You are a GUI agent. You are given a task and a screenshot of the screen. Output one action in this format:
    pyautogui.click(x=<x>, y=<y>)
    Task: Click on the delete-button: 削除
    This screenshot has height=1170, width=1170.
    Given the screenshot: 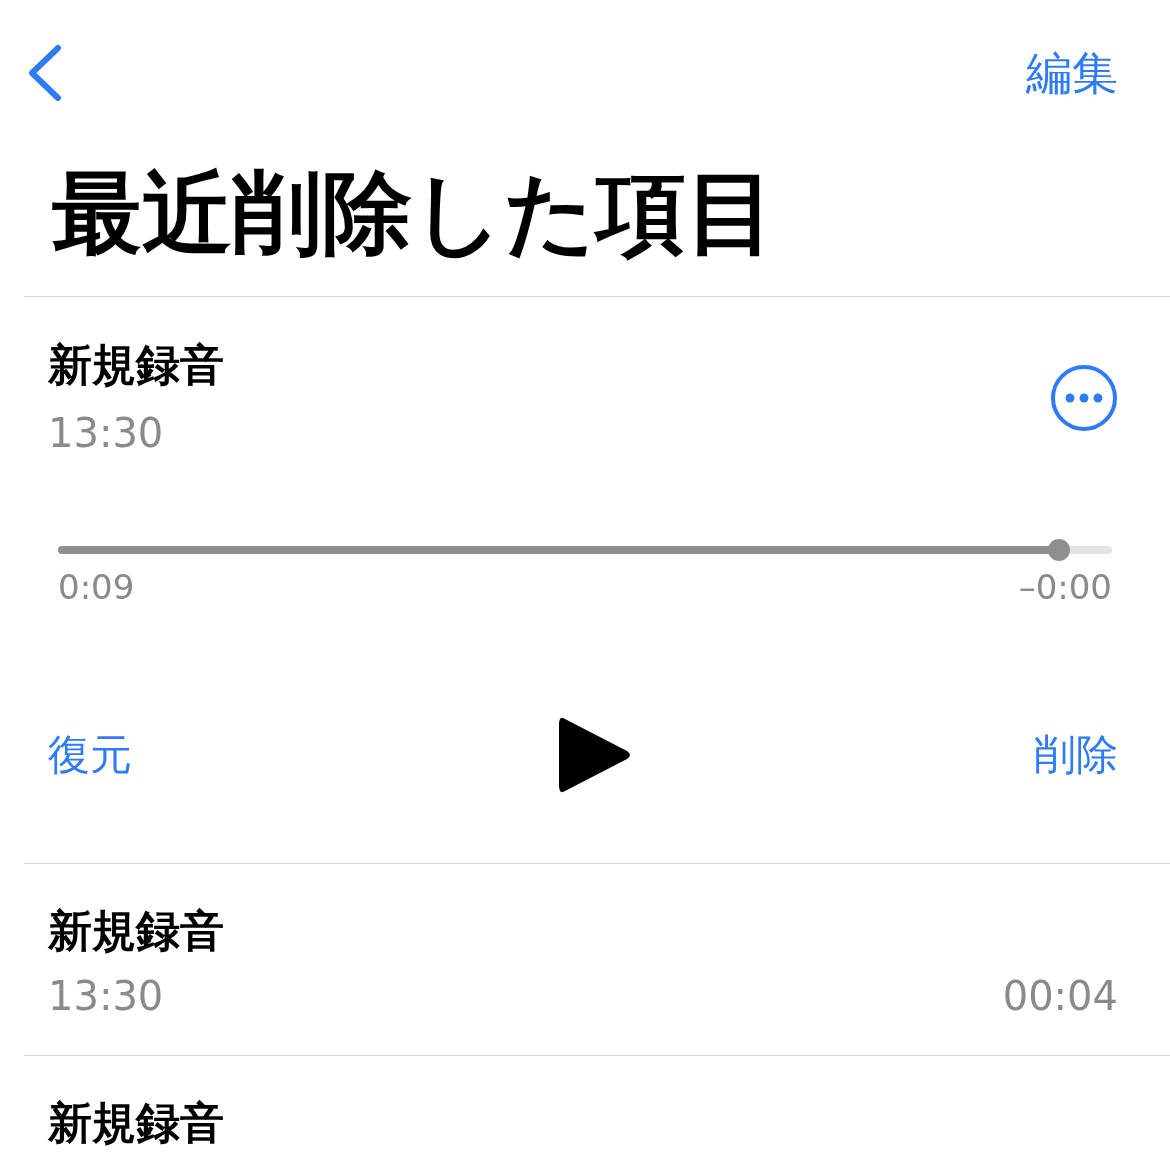 What is the action you would take?
    pyautogui.click(x=1076, y=755)
    